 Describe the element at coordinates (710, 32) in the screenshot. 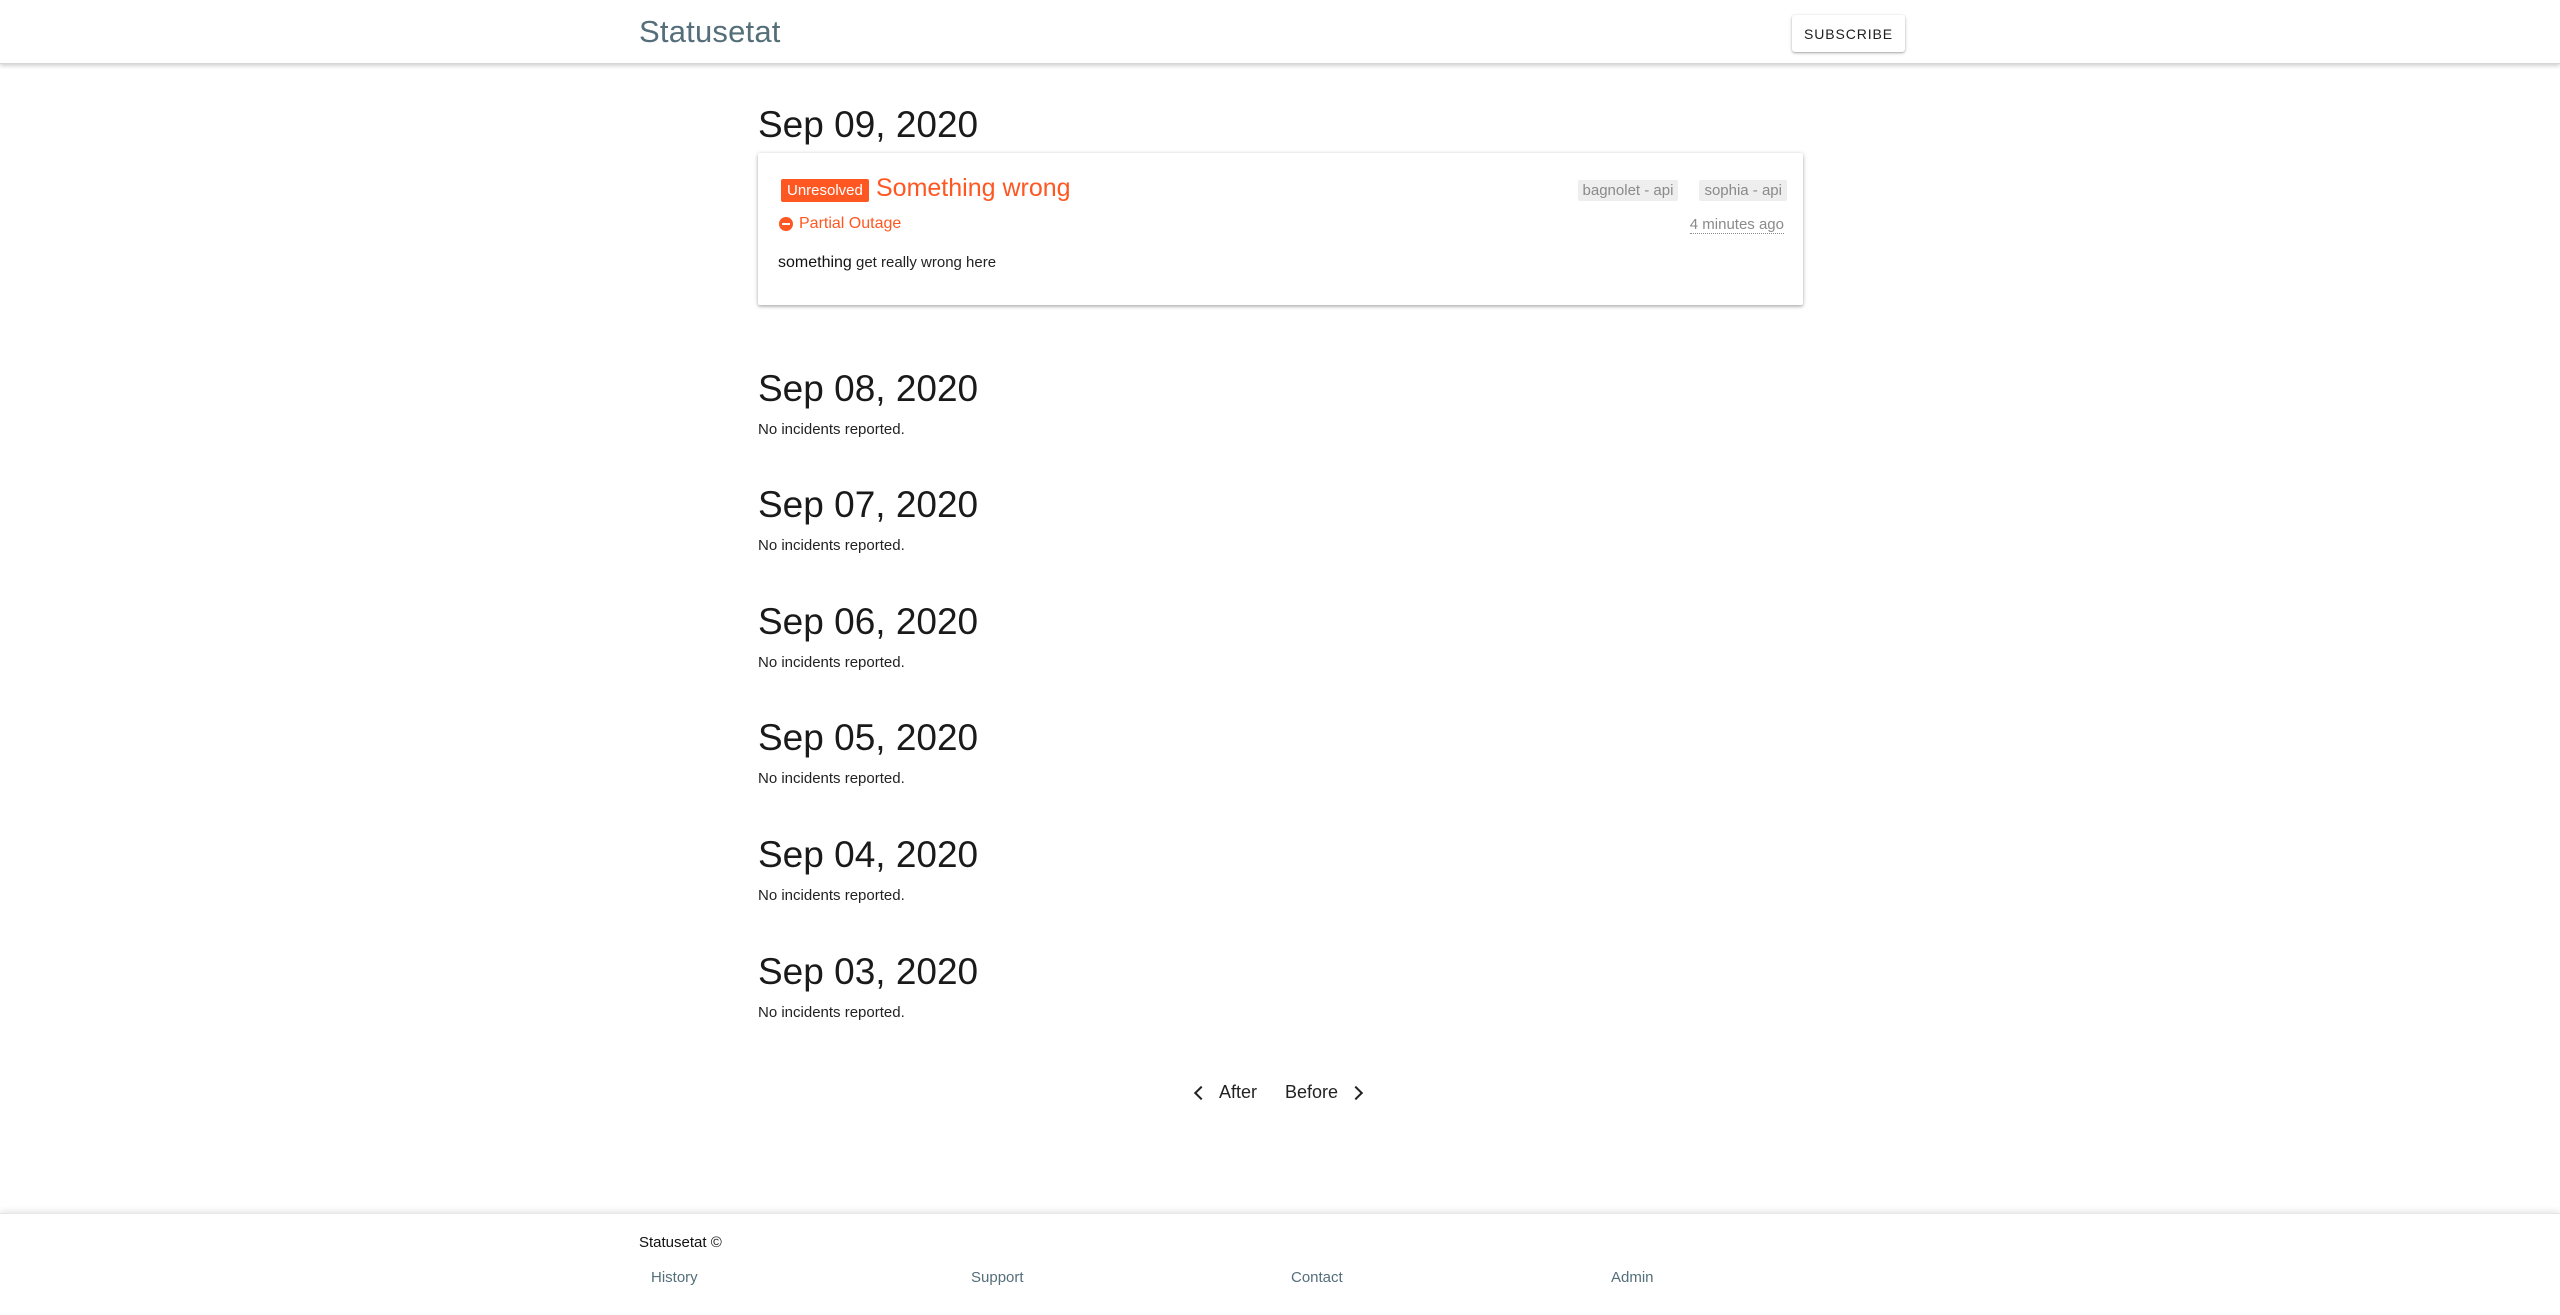

I see `brand-title: Statusetat` at that location.